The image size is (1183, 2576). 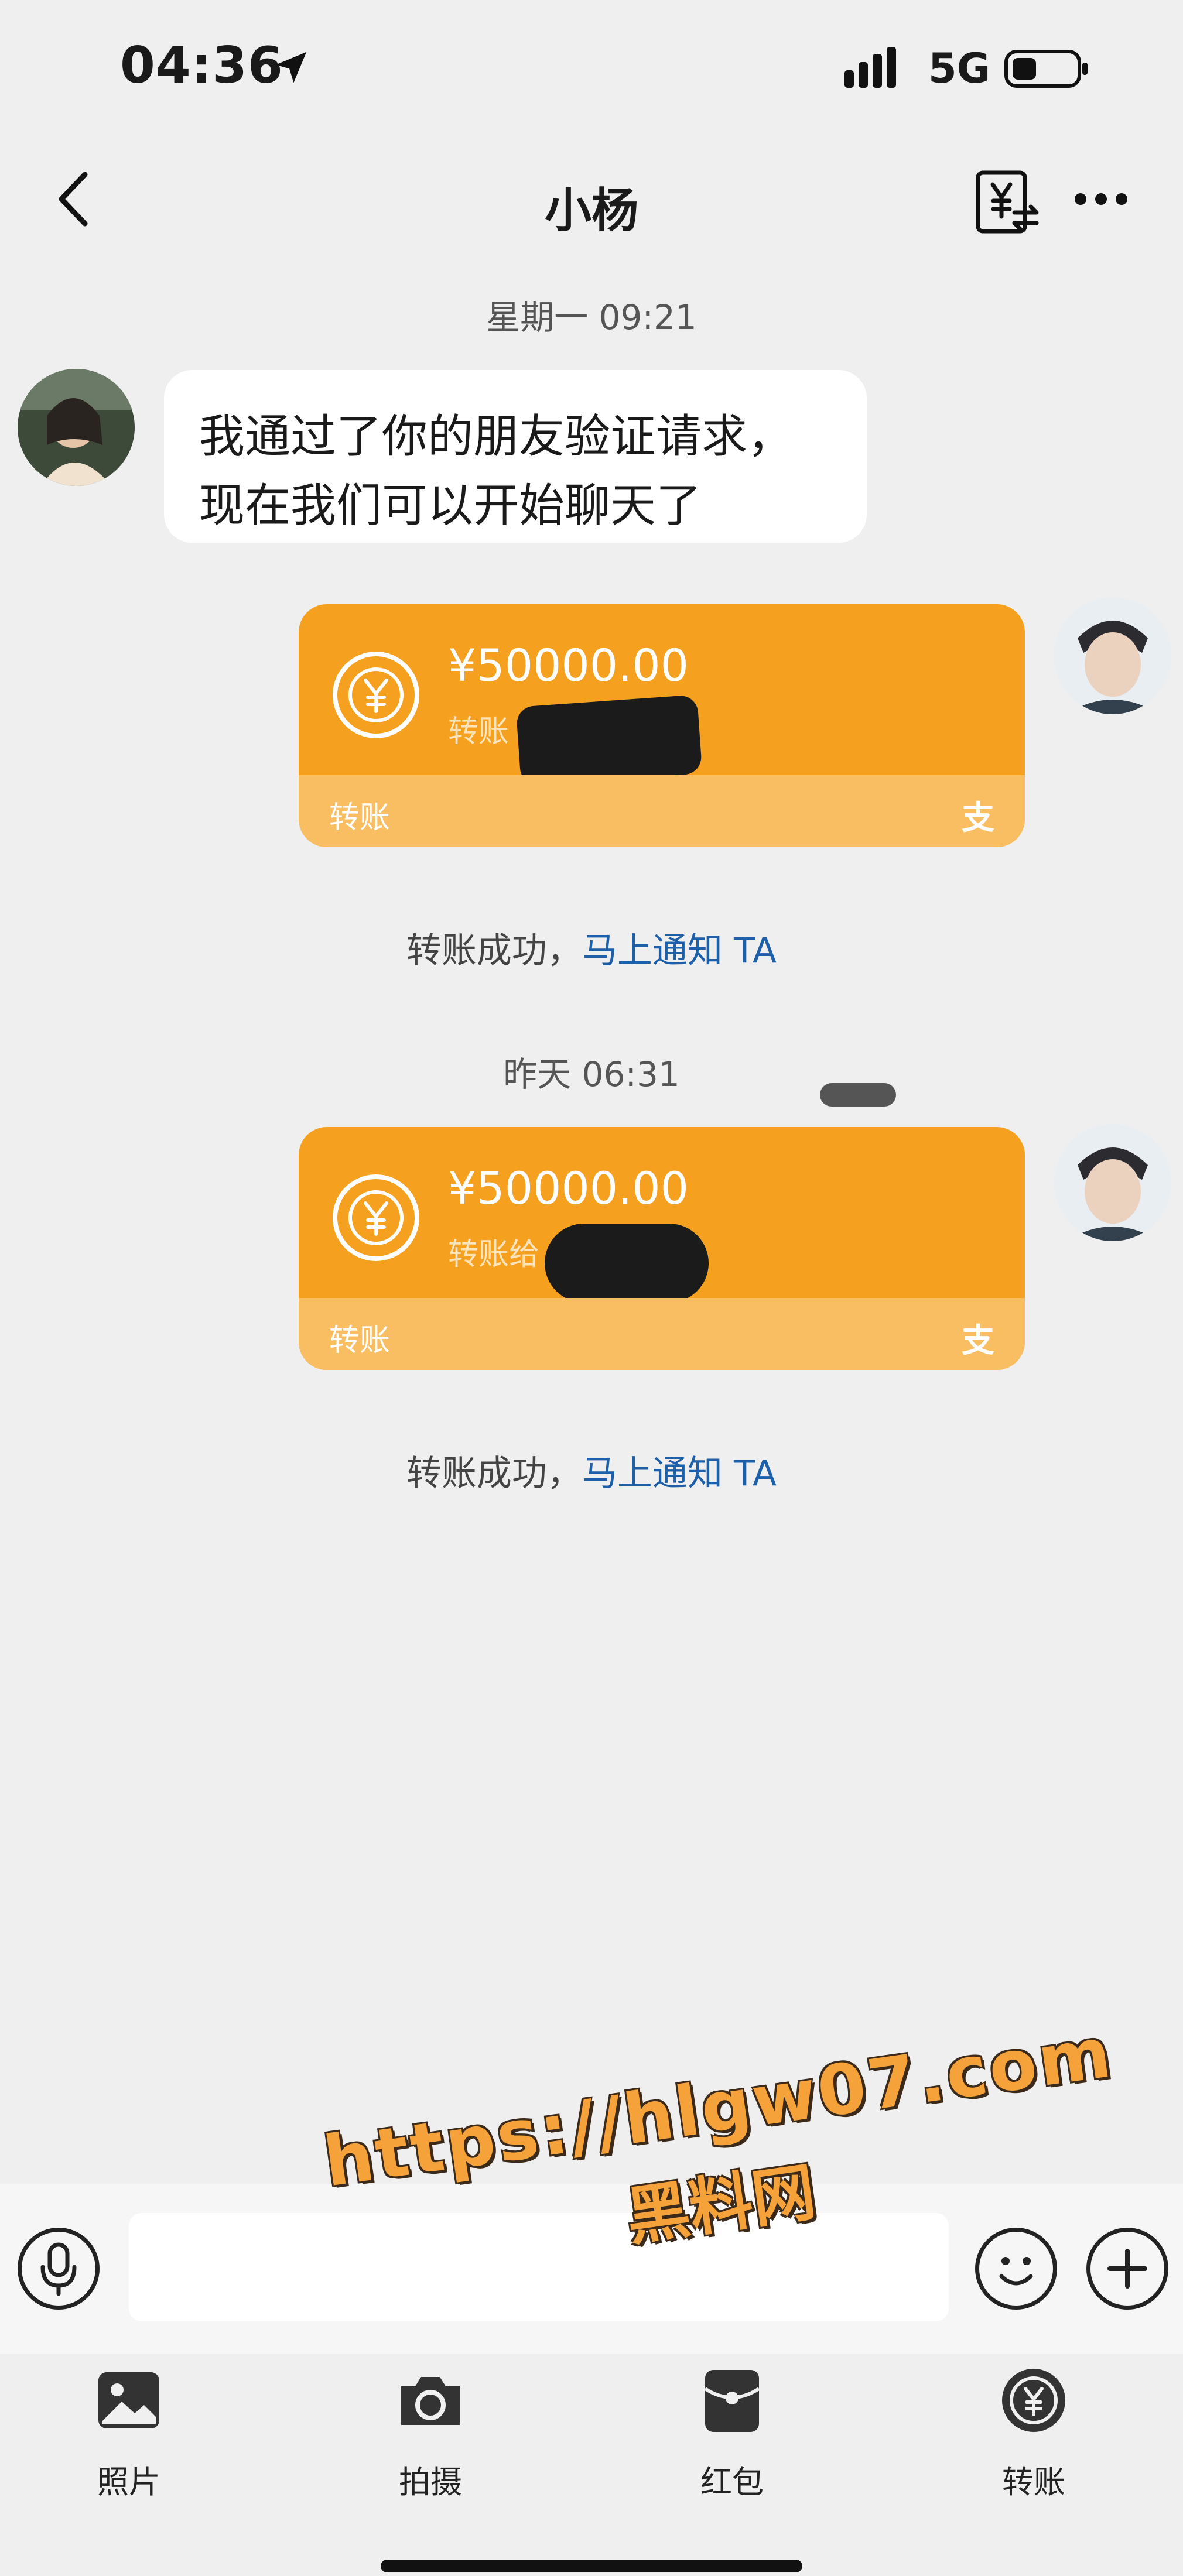 What do you see at coordinates (128, 2400) in the screenshot?
I see `photo-icon` at bounding box center [128, 2400].